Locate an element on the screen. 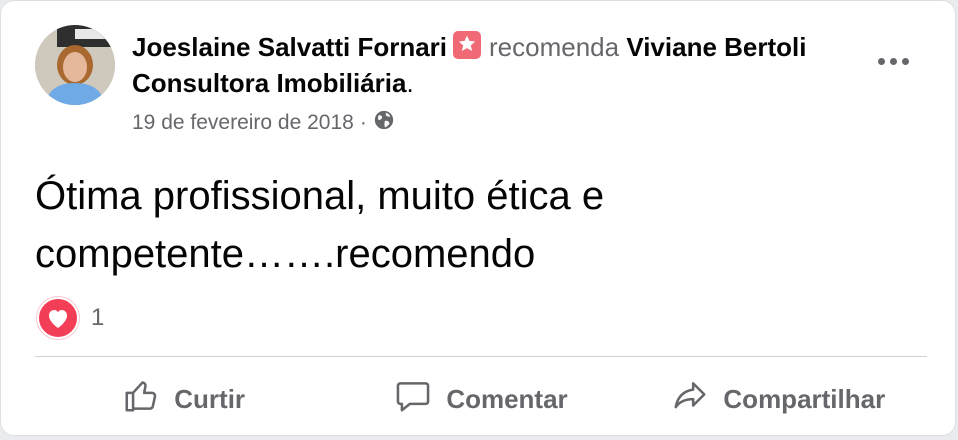  author-avatar is located at coordinates (75, 65).